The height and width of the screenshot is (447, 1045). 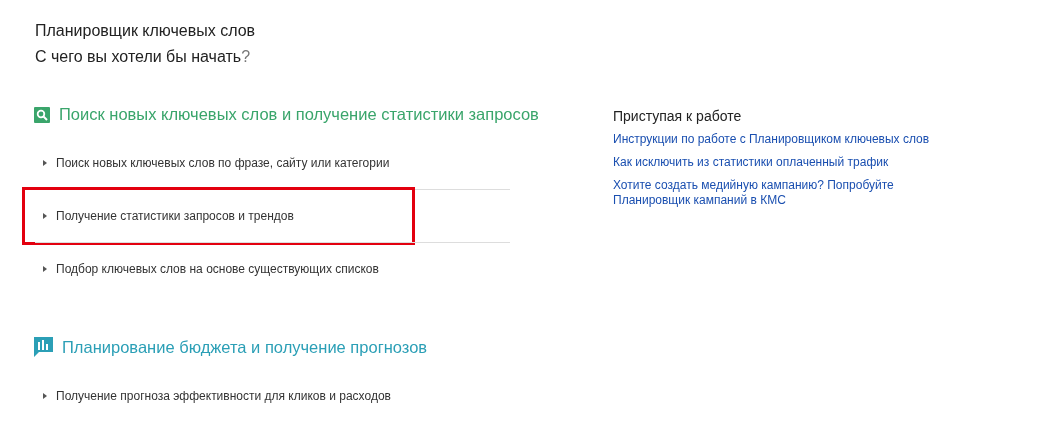 What do you see at coordinates (168, 216) in the screenshot?
I see `option-link: Получение статистики запросов и трендов` at bounding box center [168, 216].